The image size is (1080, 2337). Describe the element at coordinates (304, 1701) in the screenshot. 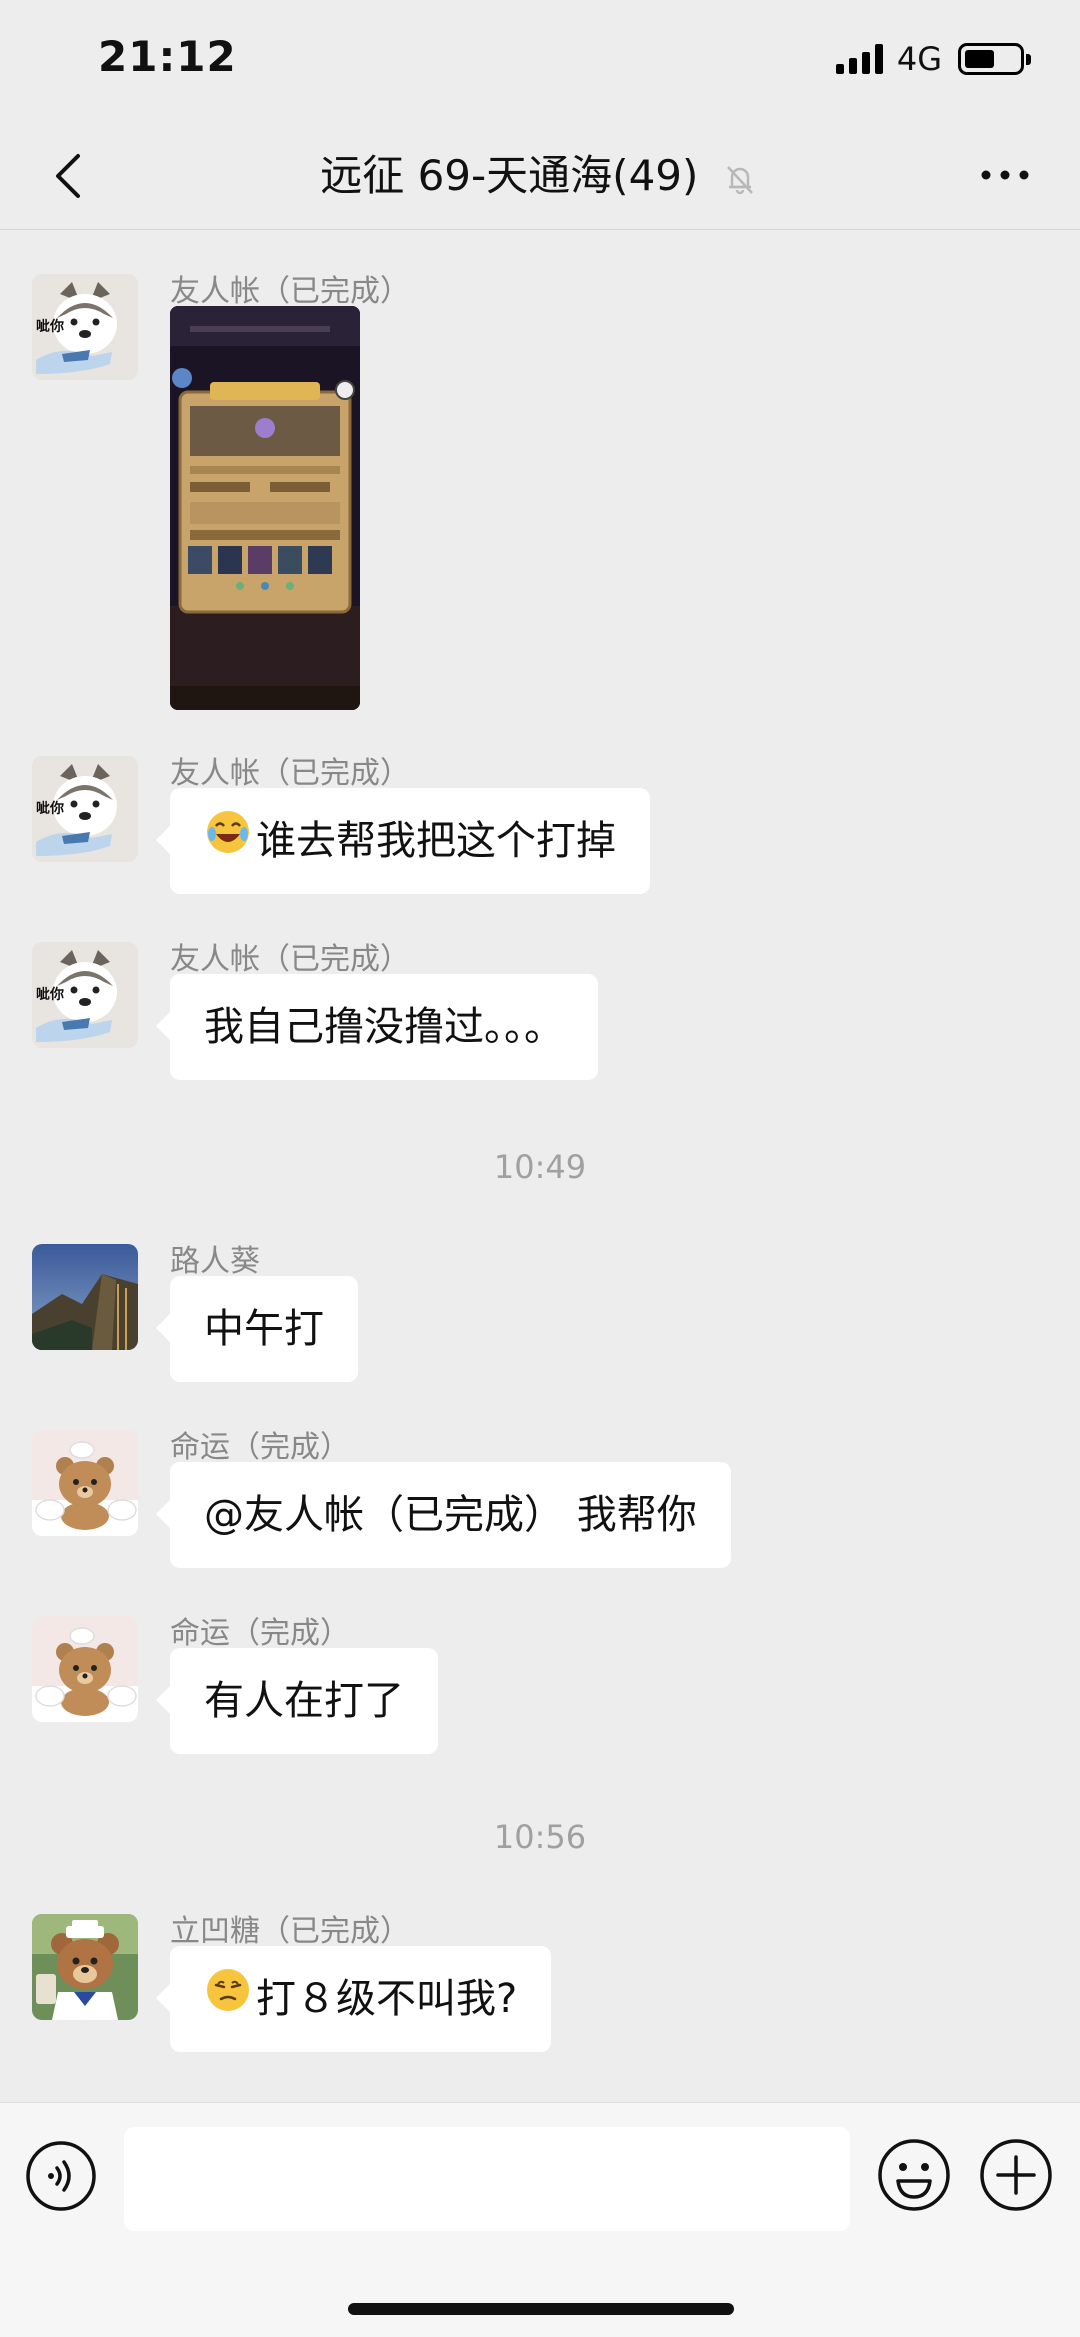

I see `message-text: 有人在打了` at that location.